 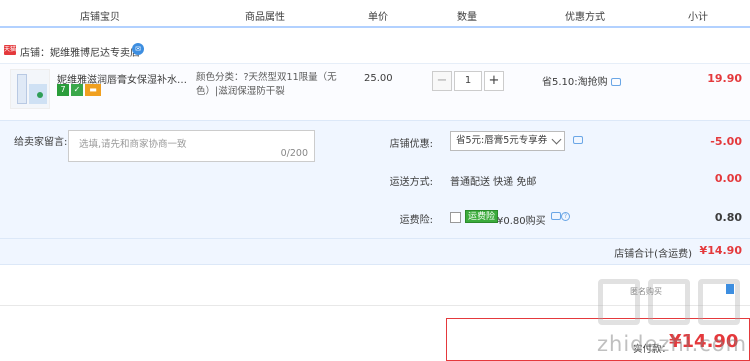 What do you see at coordinates (521, 221) in the screenshot?
I see `insurance-price-text: ¥0.80购买` at bounding box center [521, 221].